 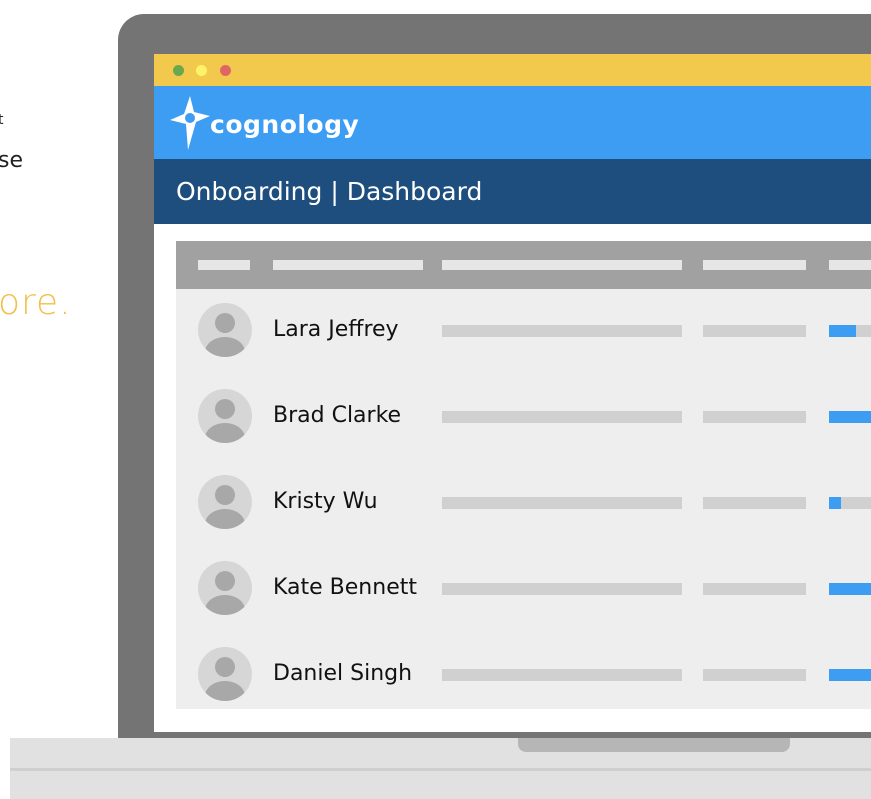 What do you see at coordinates (337, 415) in the screenshot?
I see `employee-name: Brad Clarke` at bounding box center [337, 415].